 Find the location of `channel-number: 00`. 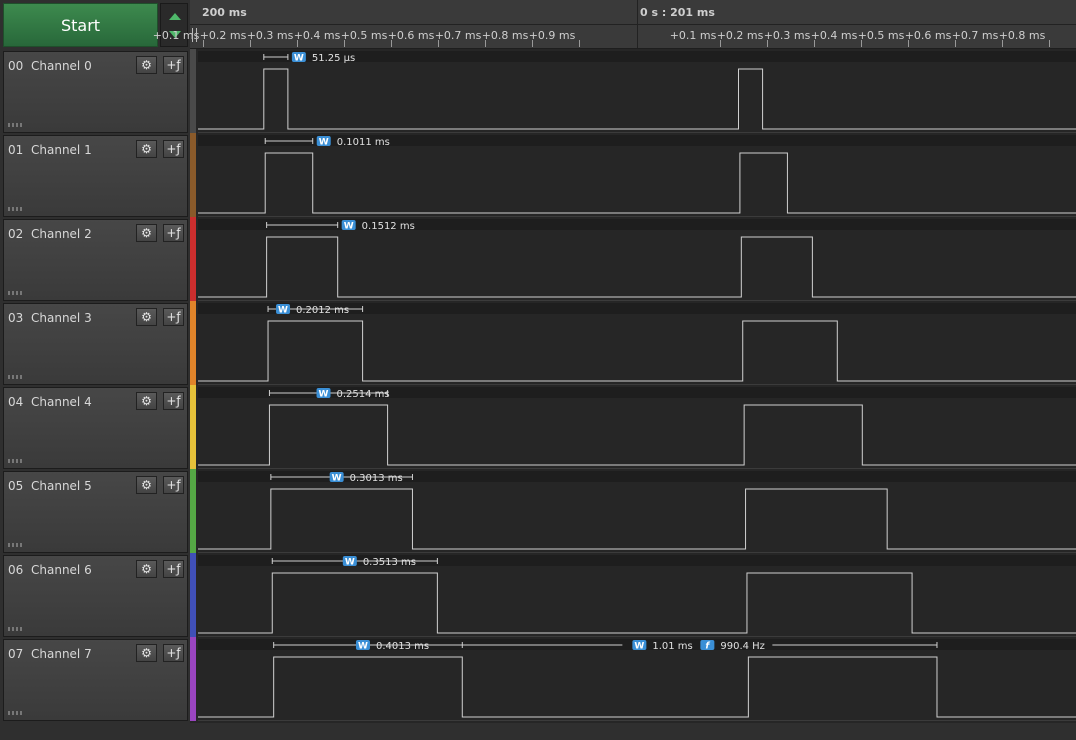

channel-number: 00 is located at coordinates (16, 66).